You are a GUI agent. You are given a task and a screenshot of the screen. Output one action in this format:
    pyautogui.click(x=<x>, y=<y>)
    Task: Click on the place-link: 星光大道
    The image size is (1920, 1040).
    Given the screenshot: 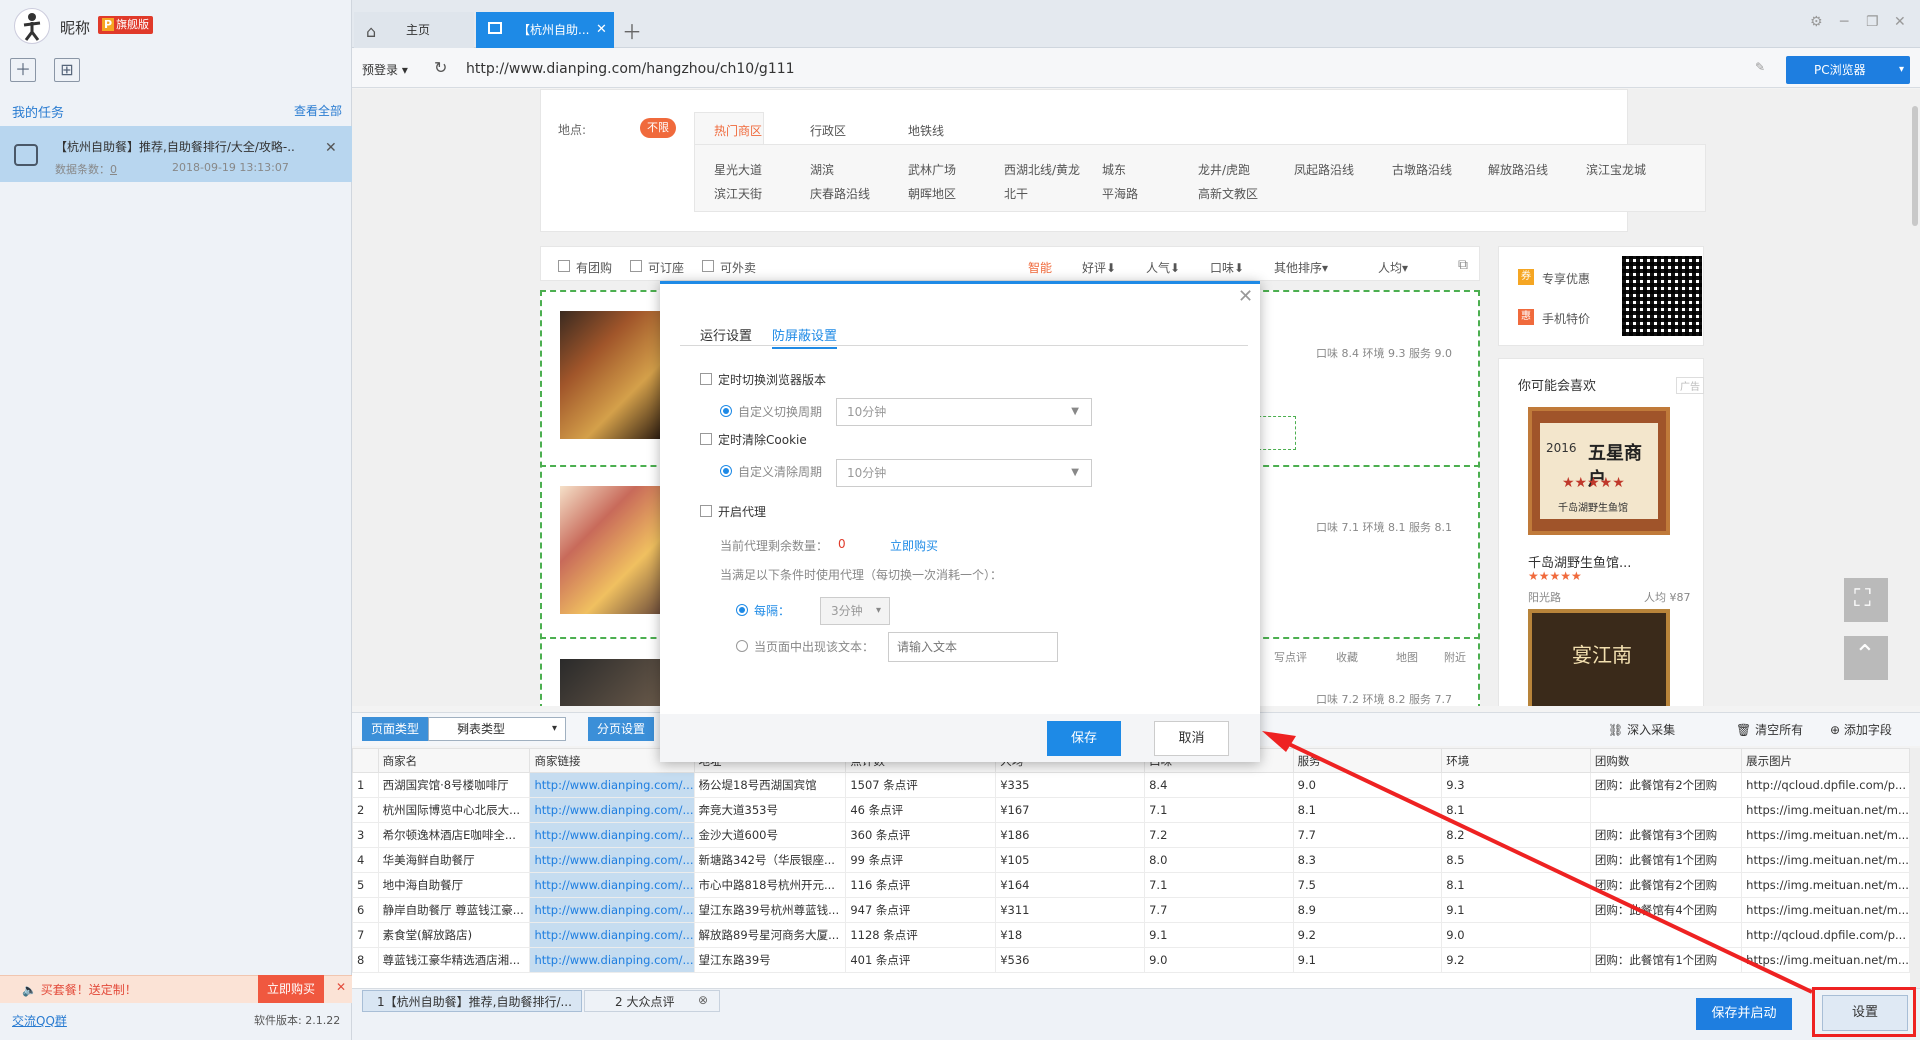 What is the action you would take?
    pyautogui.click(x=738, y=169)
    